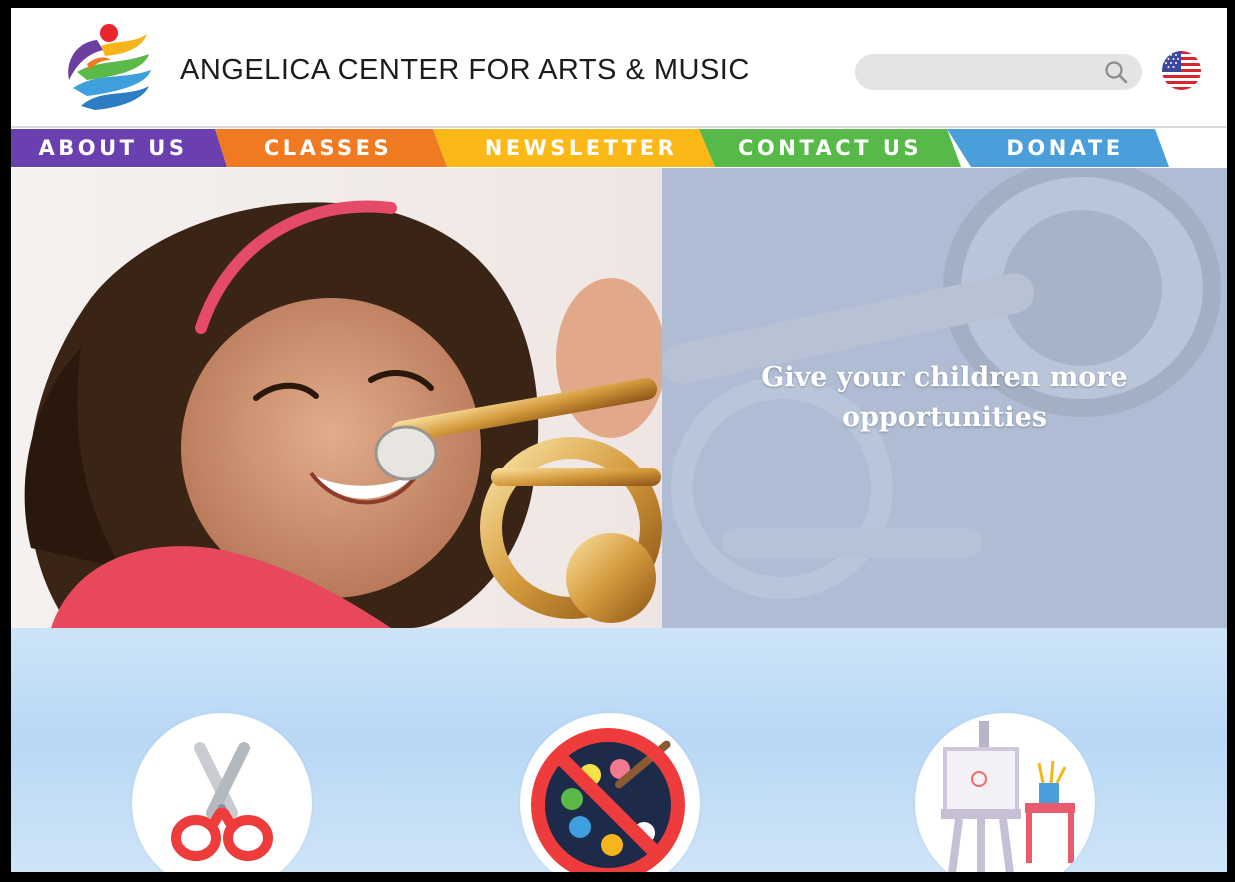 The height and width of the screenshot is (882, 1235). I want to click on easel-art-supplies-icon, so click(1008, 796).